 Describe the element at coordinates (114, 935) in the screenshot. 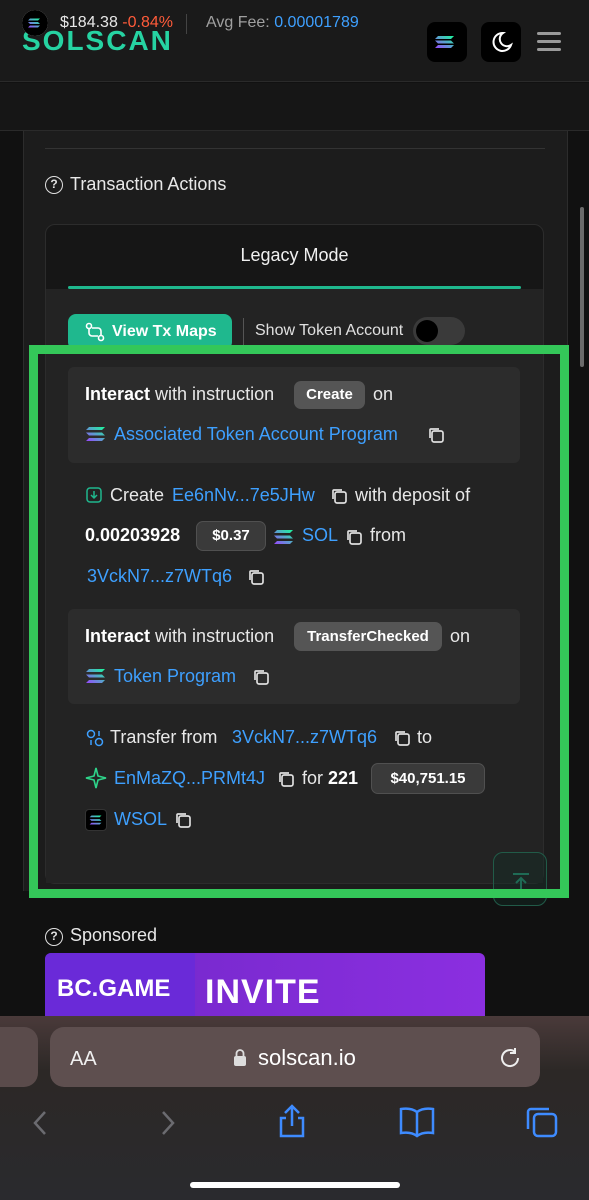

I see `sponsored-title: Sponsored` at that location.